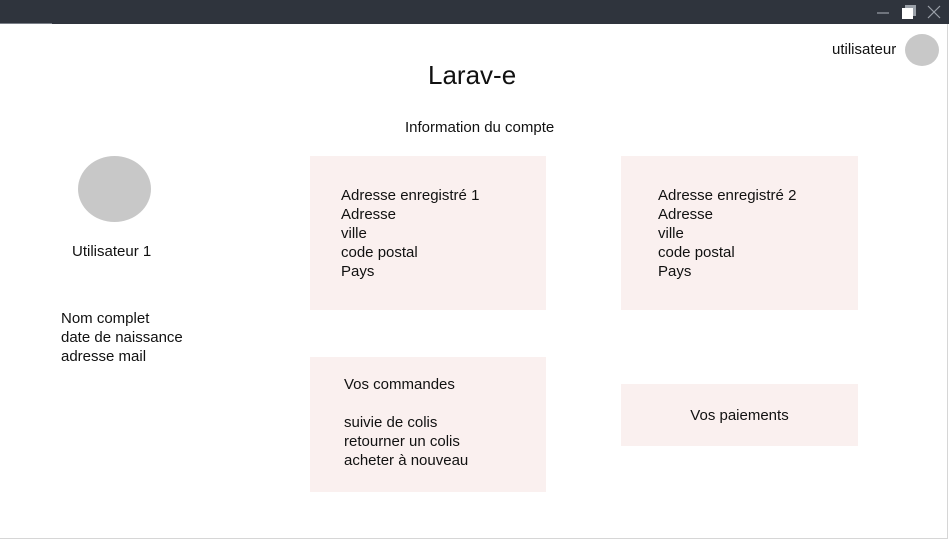  What do you see at coordinates (445, 460) in the screenshot?
I see `buy-again-link: acheter à nouveau` at bounding box center [445, 460].